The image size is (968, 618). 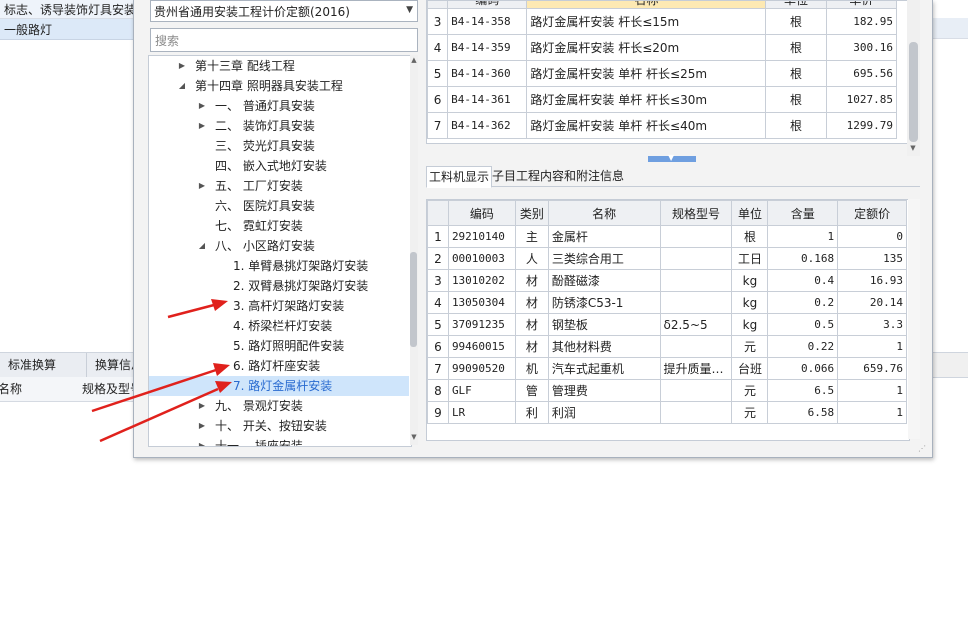 I want to click on cell-type: 人, so click(x=531, y=258).